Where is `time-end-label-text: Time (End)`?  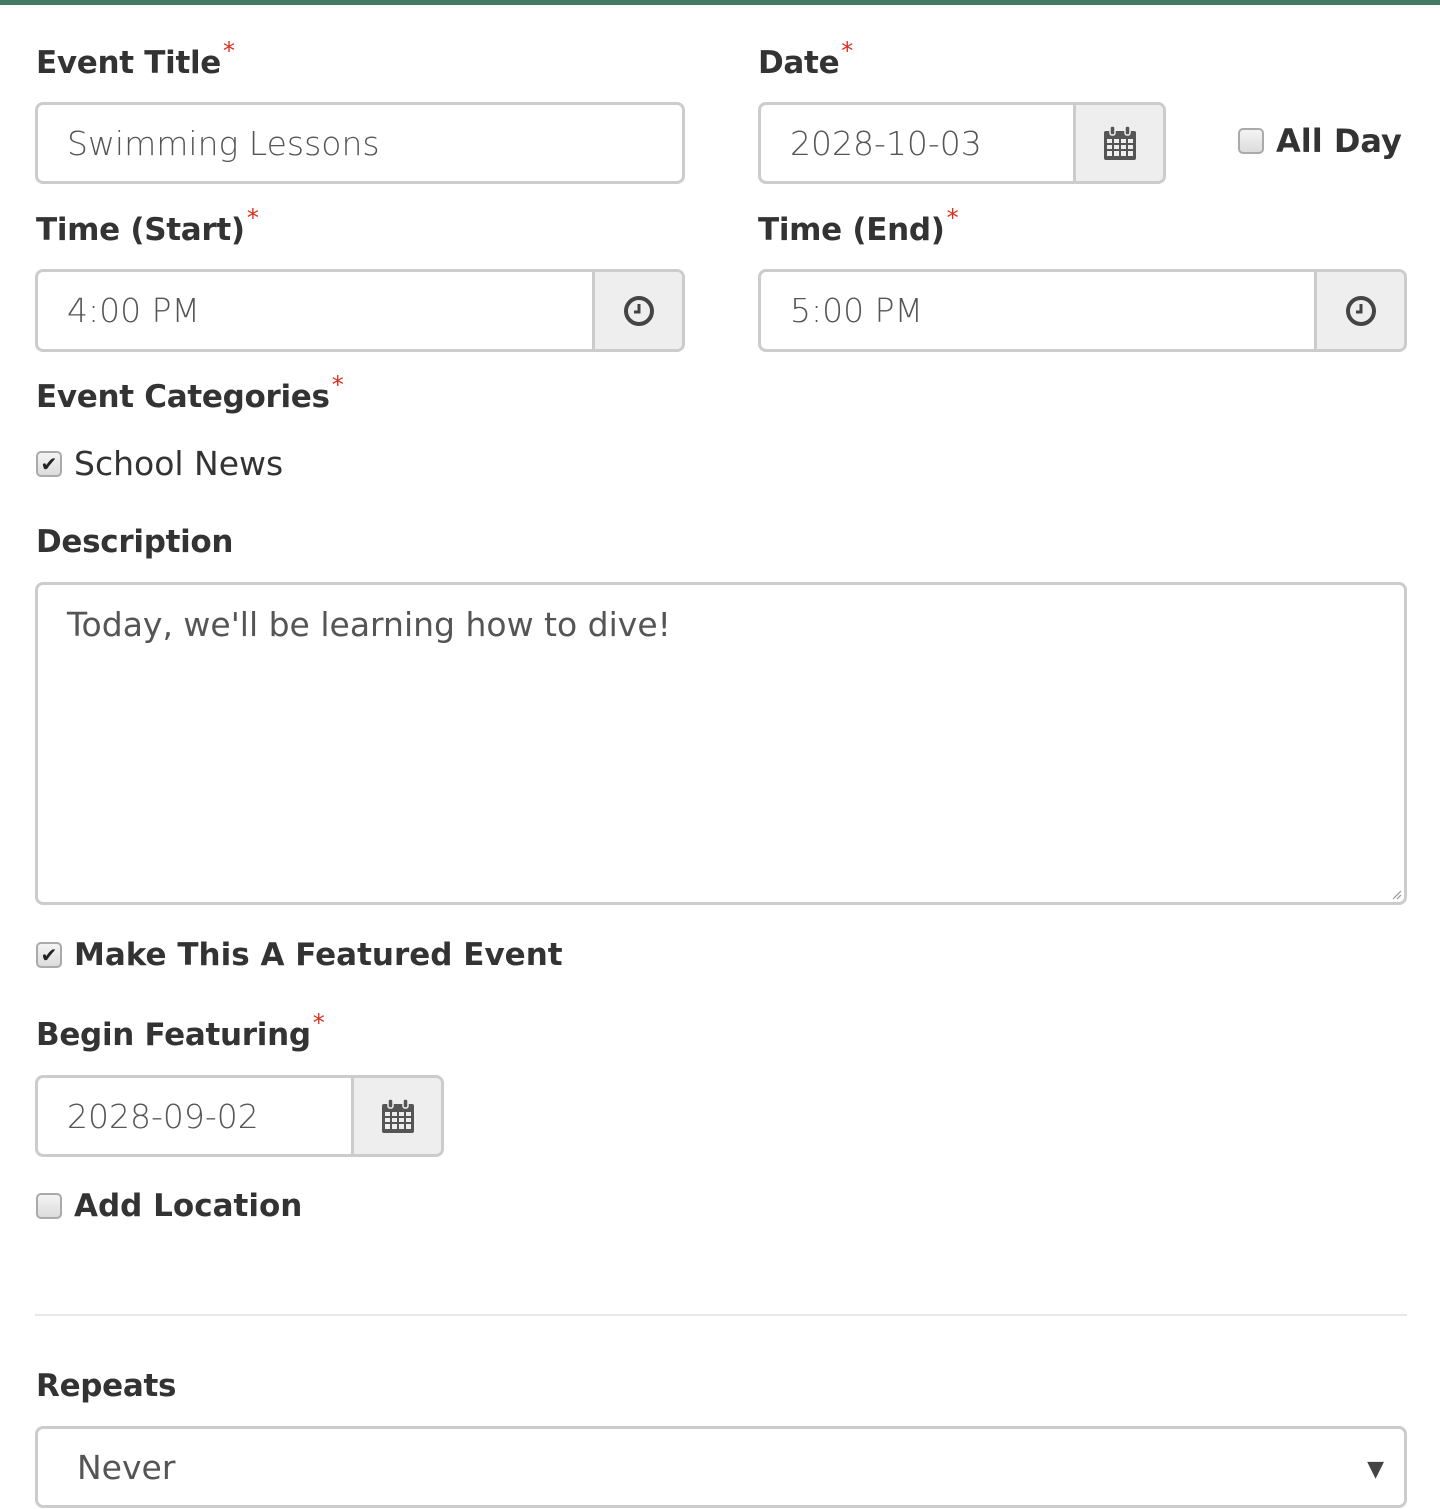
time-end-label-text: Time (End) is located at coordinates (851, 230).